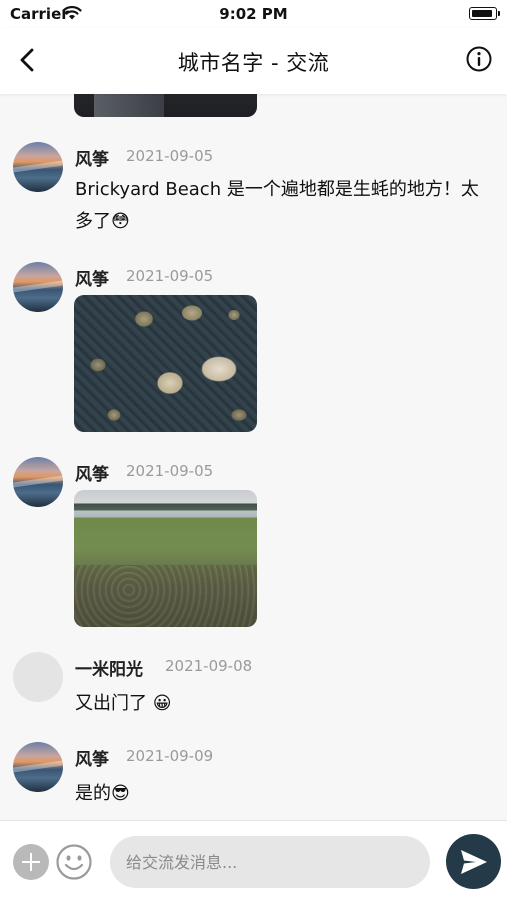 The width and height of the screenshot is (507, 900). Describe the element at coordinates (102, 793) in the screenshot. I see `message-text: 是的😎` at that location.